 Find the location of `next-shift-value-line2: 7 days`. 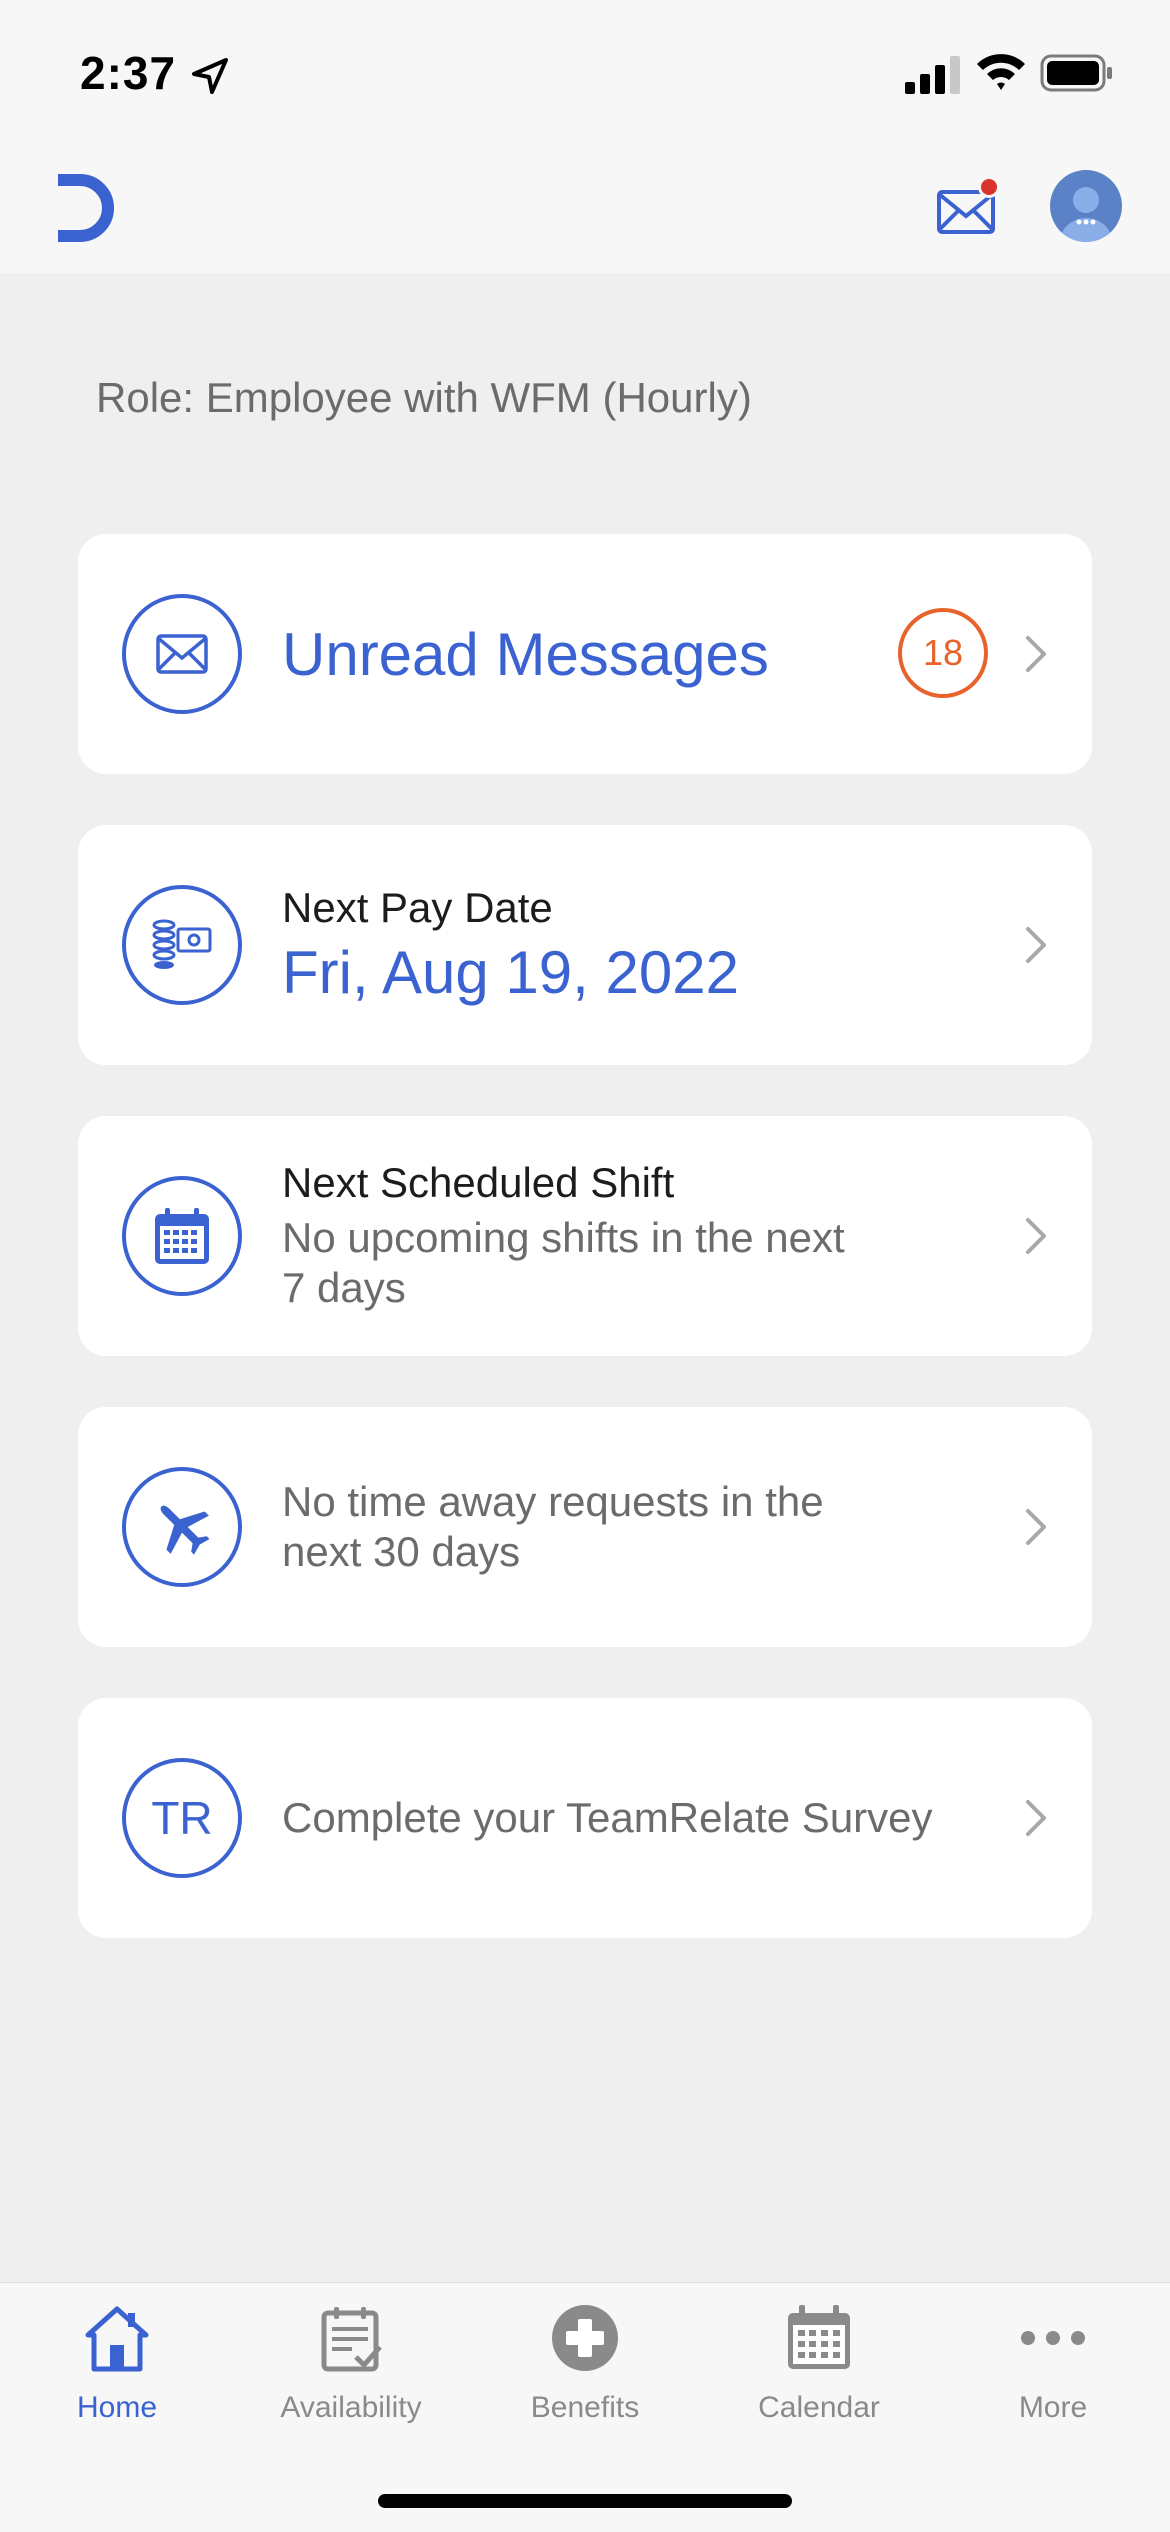

next-shift-value-line2: 7 days is located at coordinates (344, 1287).